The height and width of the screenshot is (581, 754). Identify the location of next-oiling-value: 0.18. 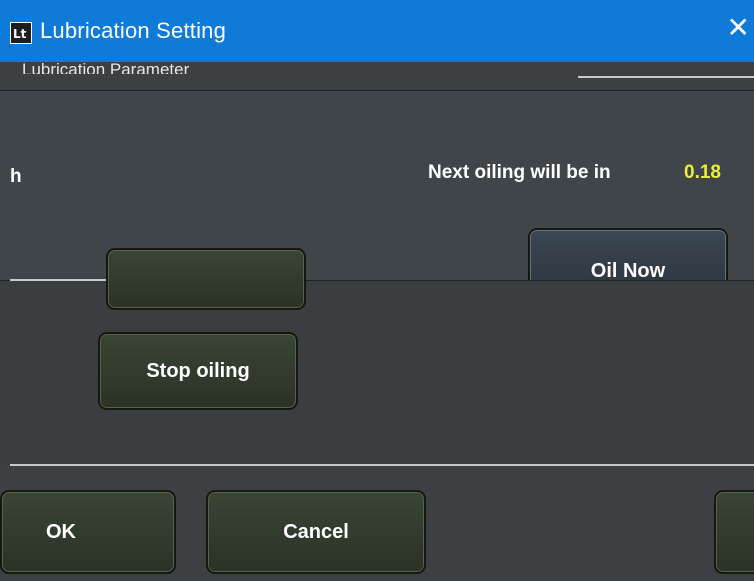
(702, 172).